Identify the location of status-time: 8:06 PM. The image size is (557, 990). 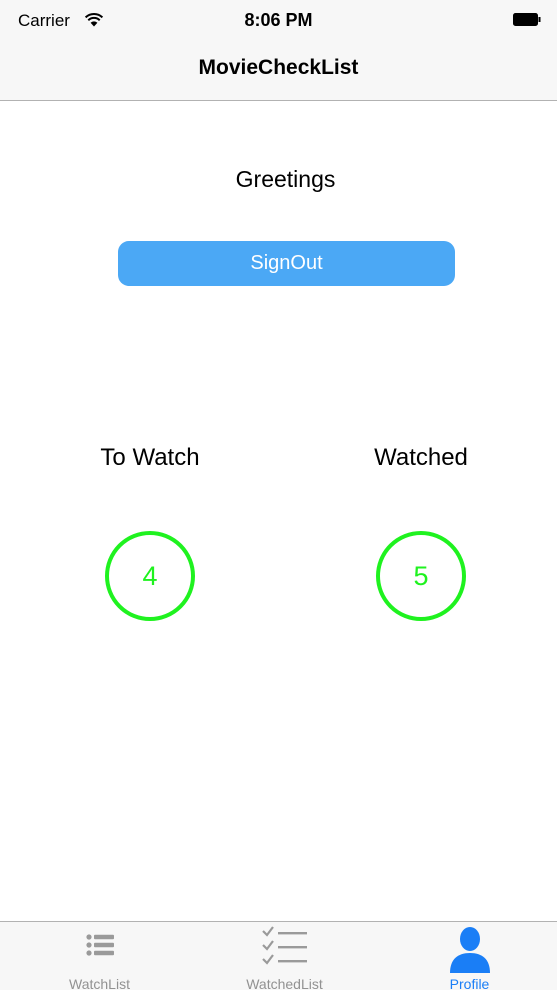
(278, 20).